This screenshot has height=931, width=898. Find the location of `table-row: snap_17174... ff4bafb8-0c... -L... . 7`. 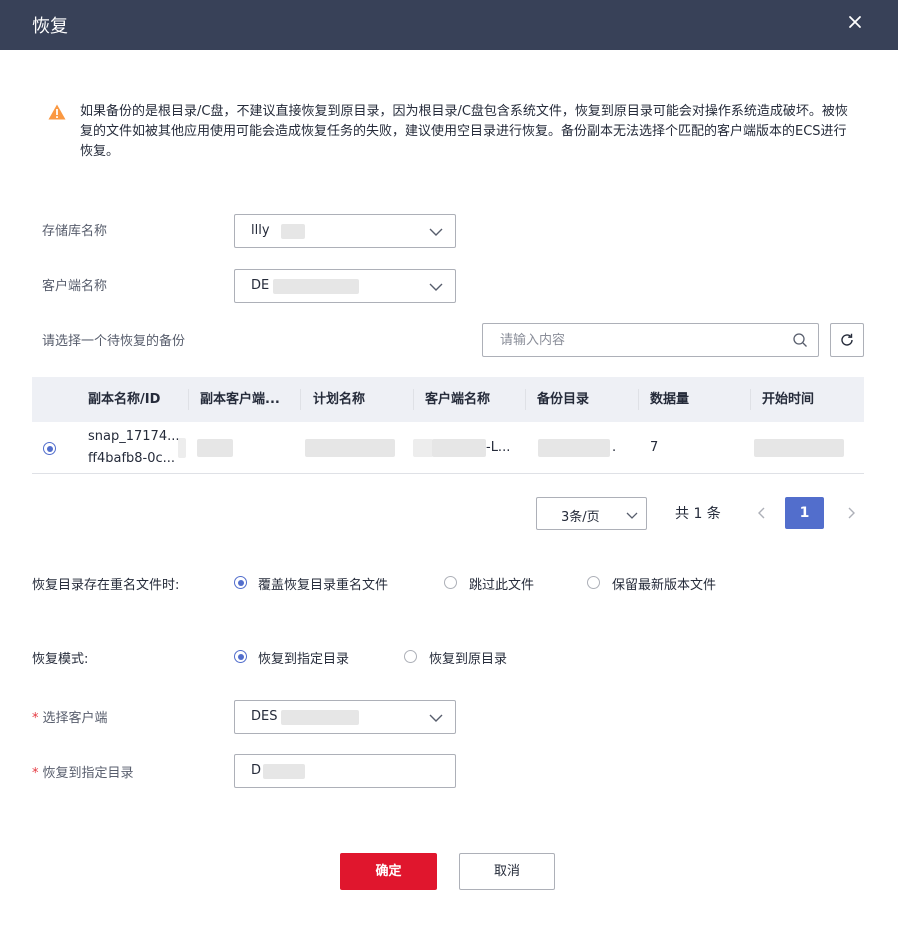

table-row: snap_17174... ff4bafb8-0c... -L... . 7 is located at coordinates (448, 448).